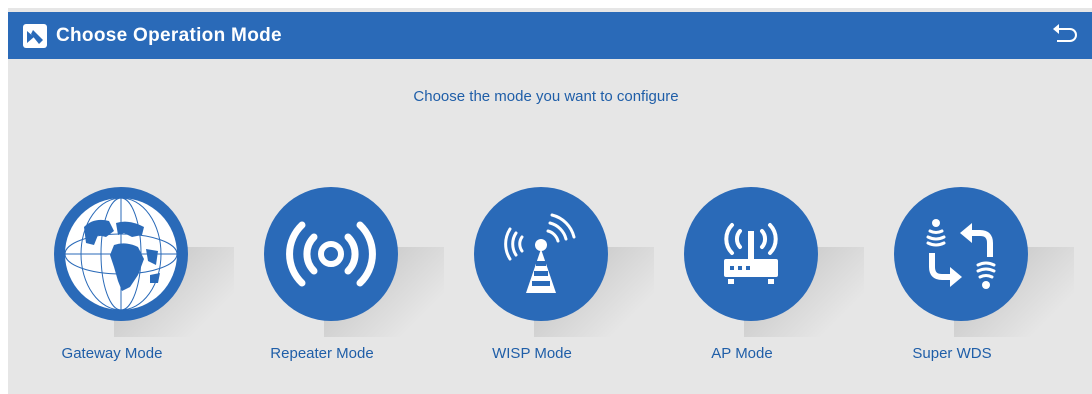  I want to click on ap-mode-option: AP Mode, so click(758, 282).